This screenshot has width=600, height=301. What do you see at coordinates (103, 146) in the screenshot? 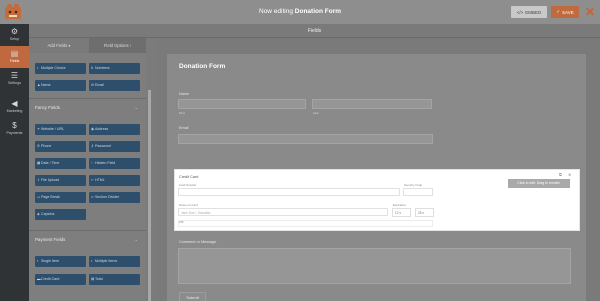
I see `field-button-label: Password` at bounding box center [103, 146].